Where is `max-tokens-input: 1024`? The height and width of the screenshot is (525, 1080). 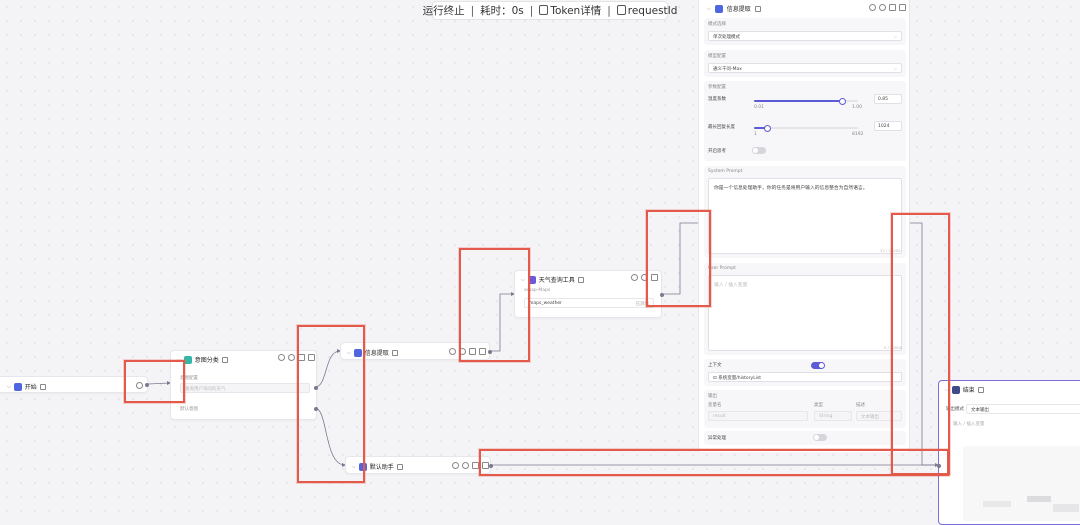 max-tokens-input: 1024 is located at coordinates (888, 126).